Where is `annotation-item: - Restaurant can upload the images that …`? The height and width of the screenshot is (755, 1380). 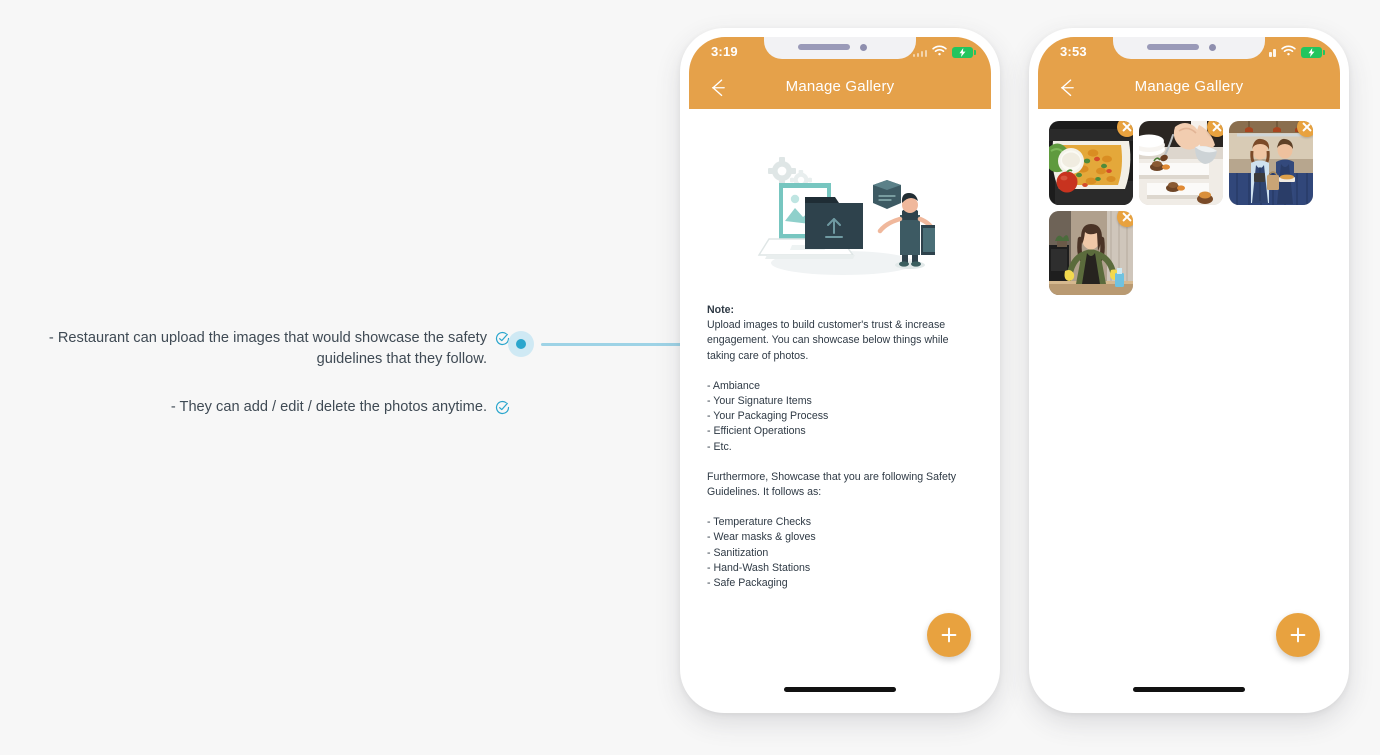
annotation-item: - Restaurant can upload the images that … is located at coordinates (275, 348).